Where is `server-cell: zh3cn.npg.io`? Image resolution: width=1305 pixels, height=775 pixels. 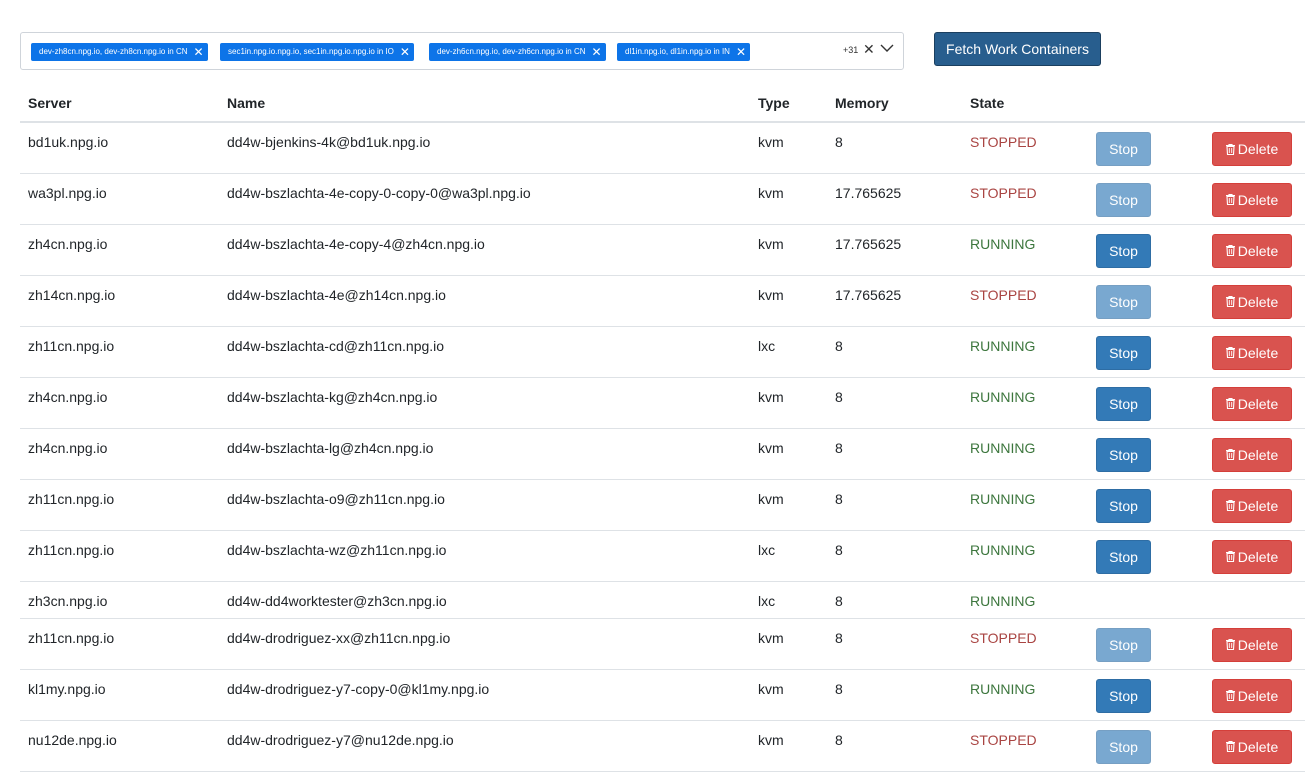 server-cell: zh3cn.npg.io is located at coordinates (119, 600).